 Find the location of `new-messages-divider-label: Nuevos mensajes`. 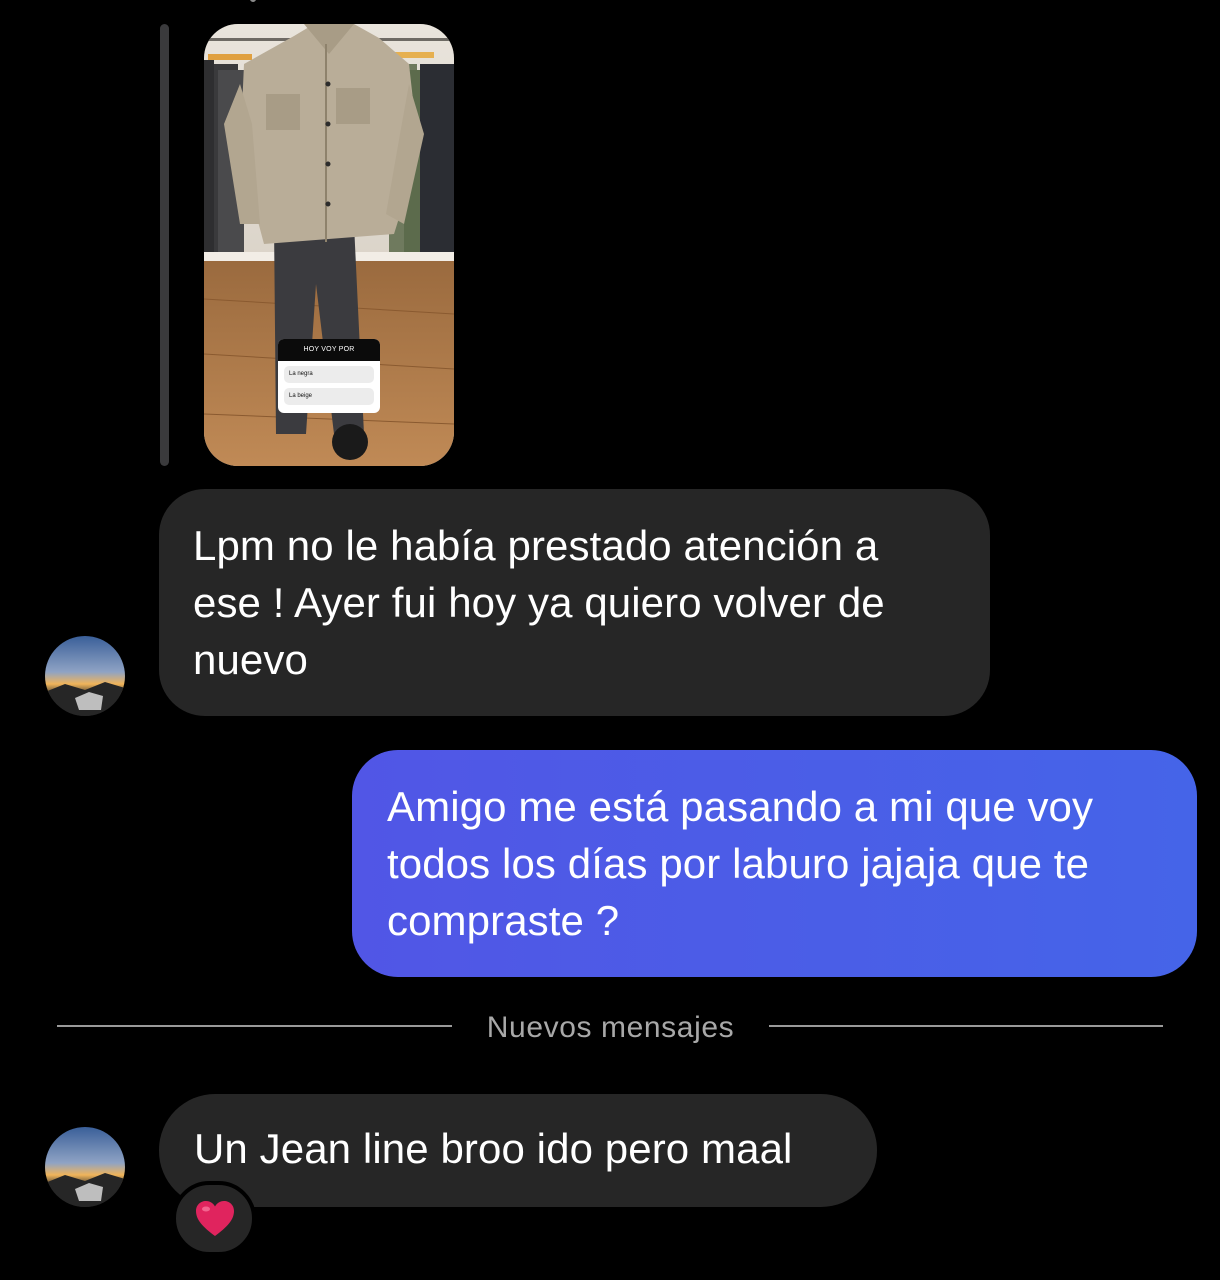

new-messages-divider-label: Nuevos mensajes is located at coordinates (610, 1027).